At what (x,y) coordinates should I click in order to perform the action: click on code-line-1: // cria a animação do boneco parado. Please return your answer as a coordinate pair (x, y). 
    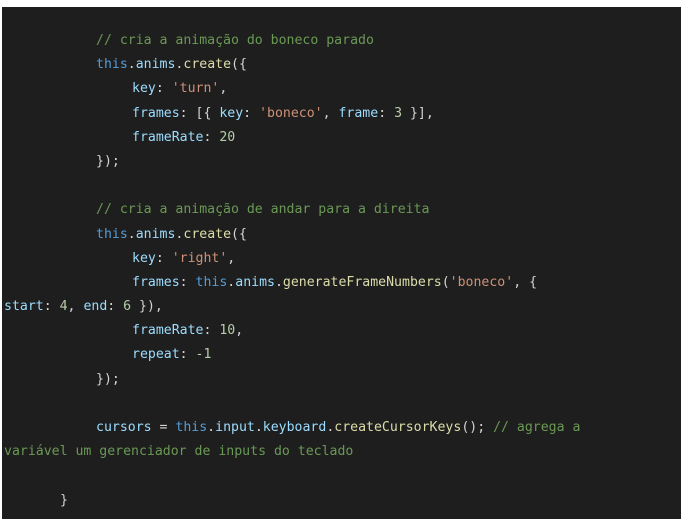
    Looking at the image, I should click on (342, 41).